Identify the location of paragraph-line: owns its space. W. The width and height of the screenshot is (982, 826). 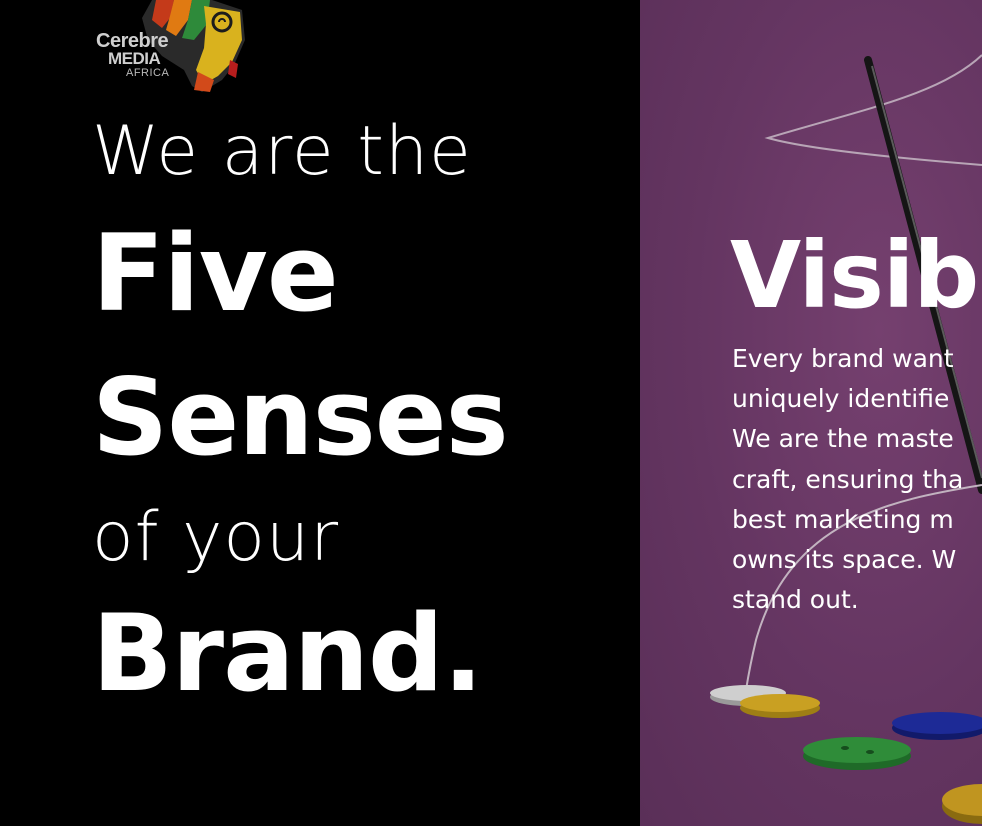
(844, 560).